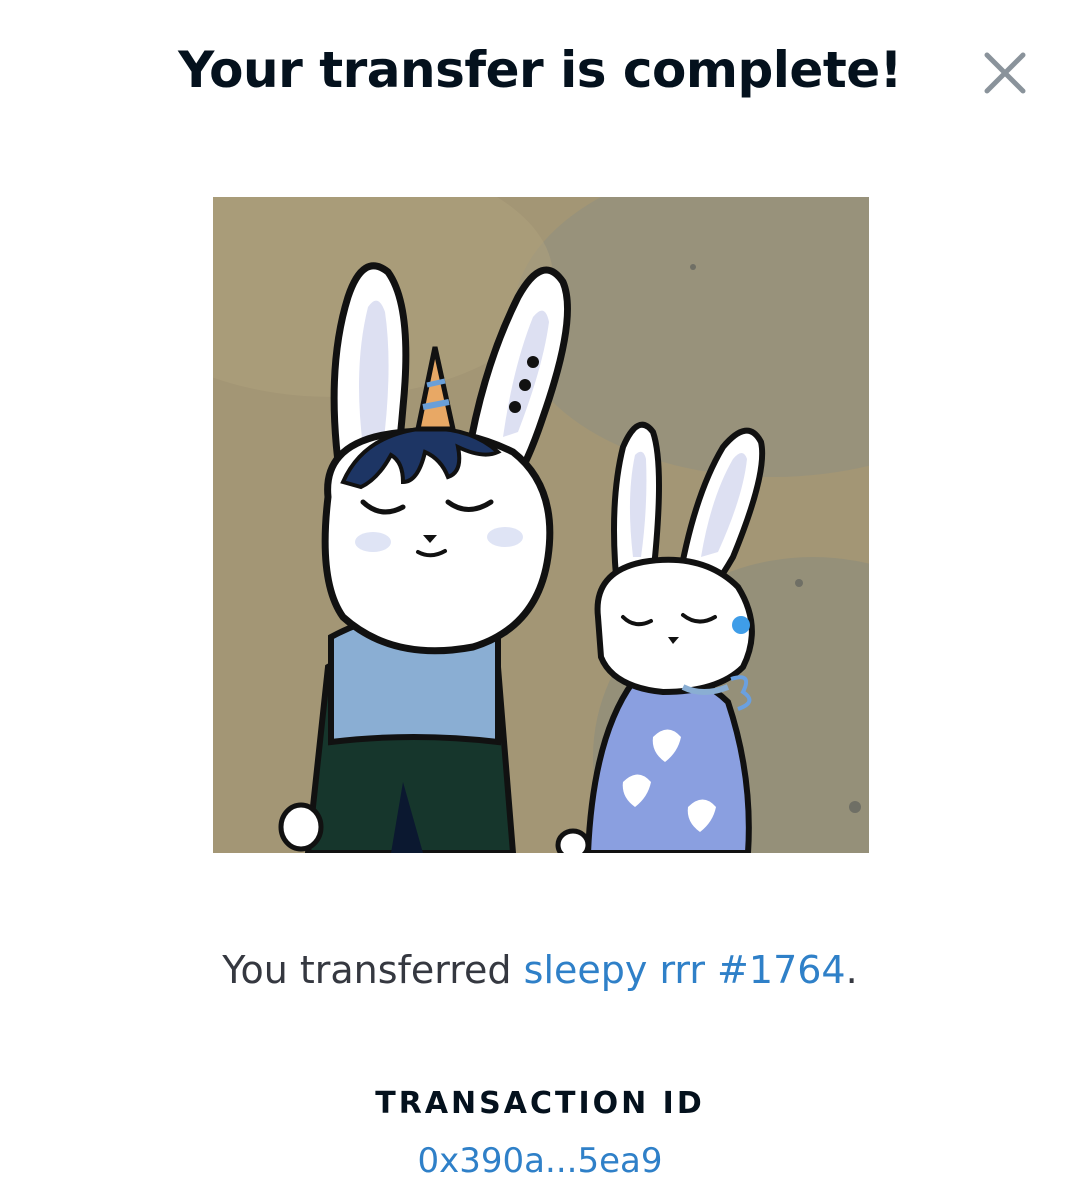 This screenshot has height=1195, width=1080. I want to click on nft-name-link: sleepy rrr #1764, so click(685, 970).